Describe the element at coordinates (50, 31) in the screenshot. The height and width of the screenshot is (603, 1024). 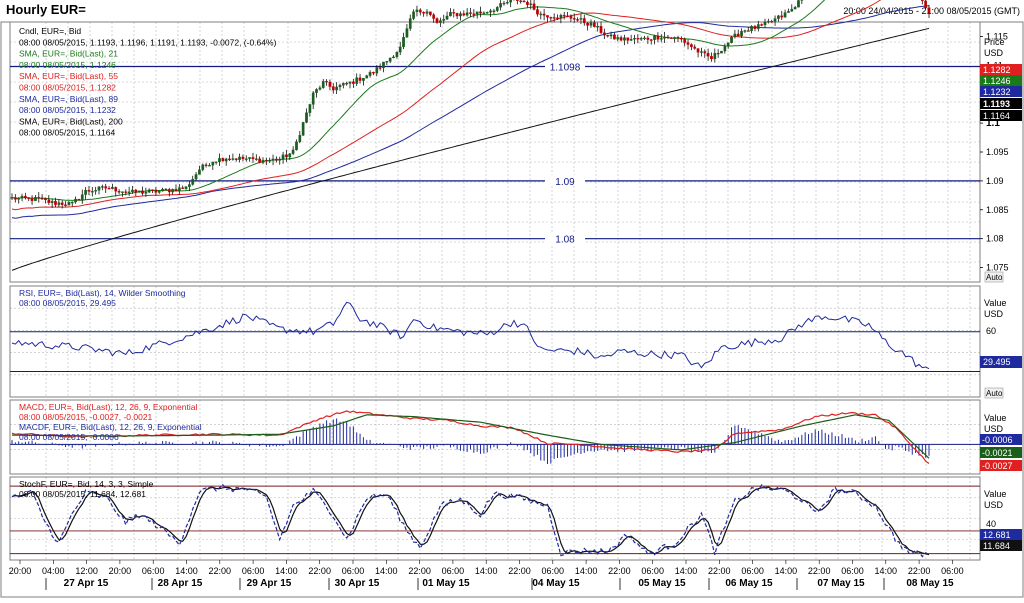
I see `price-legend-line: Cndl, EUR=, Bid` at that location.